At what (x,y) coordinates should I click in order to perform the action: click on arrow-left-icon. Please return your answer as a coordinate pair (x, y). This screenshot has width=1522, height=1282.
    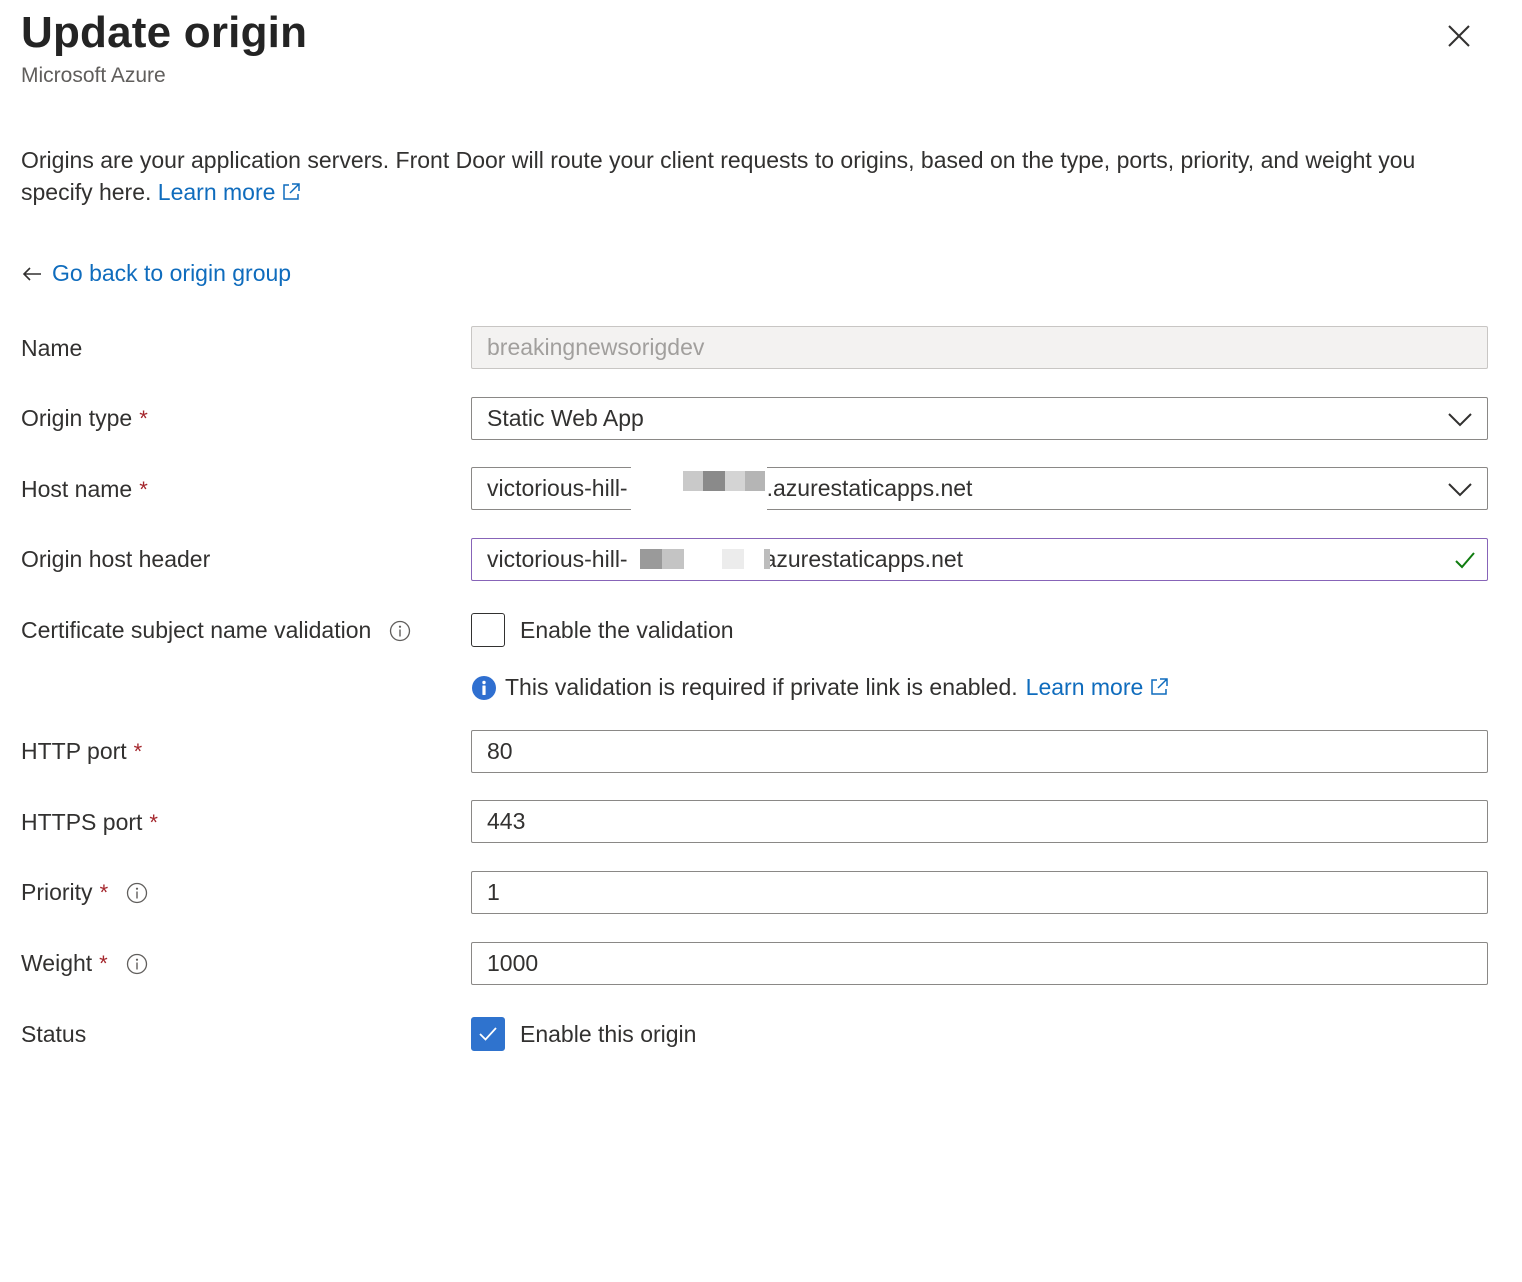
    Looking at the image, I should click on (31, 273).